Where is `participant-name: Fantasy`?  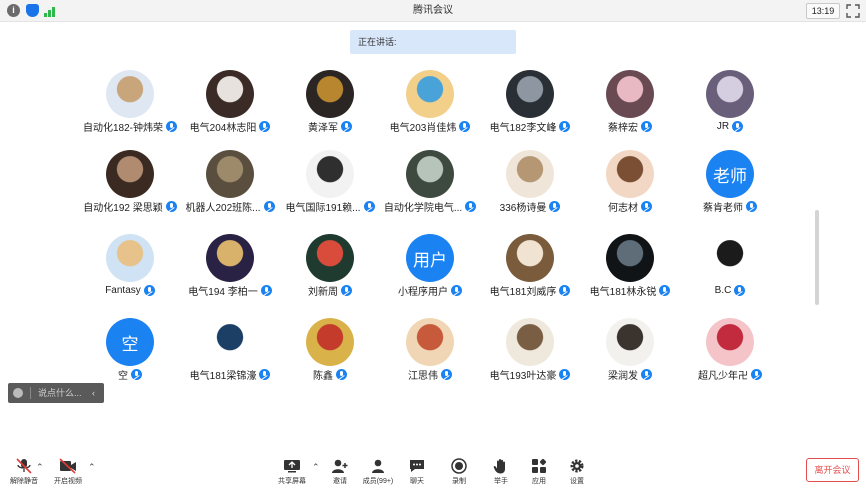 participant-name: Fantasy is located at coordinates (123, 290).